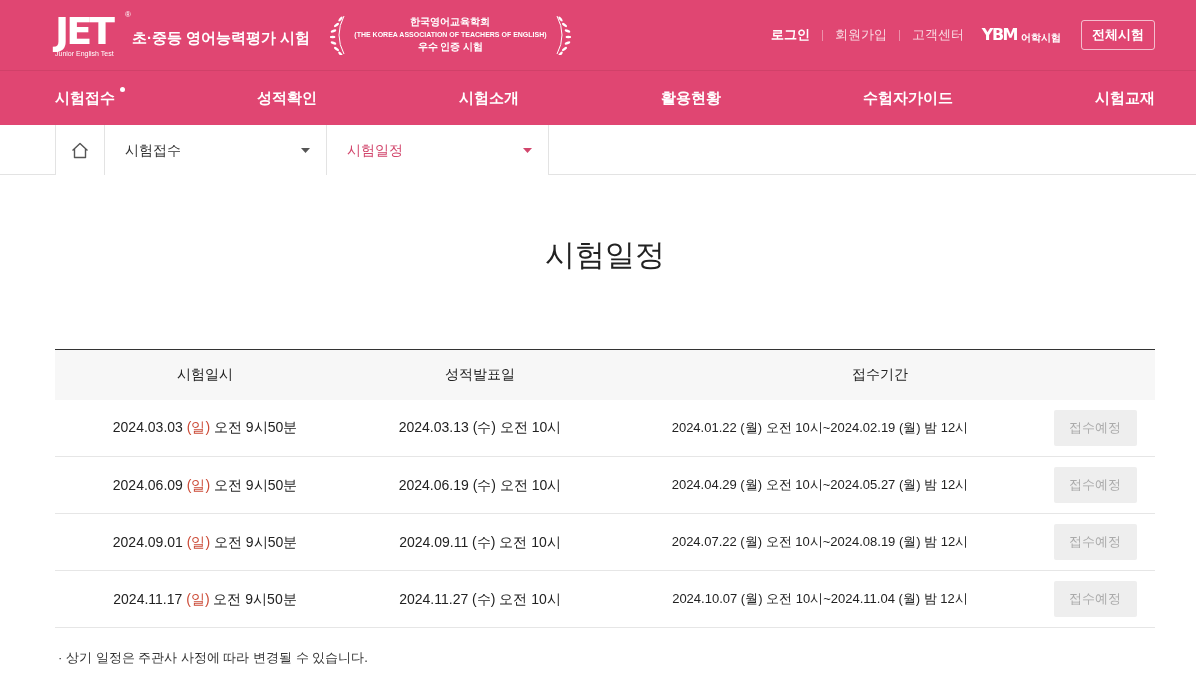  Describe the element at coordinates (480, 599) in the screenshot. I see `table-cell: 2024.11.27 (수) 오전 10시` at that location.